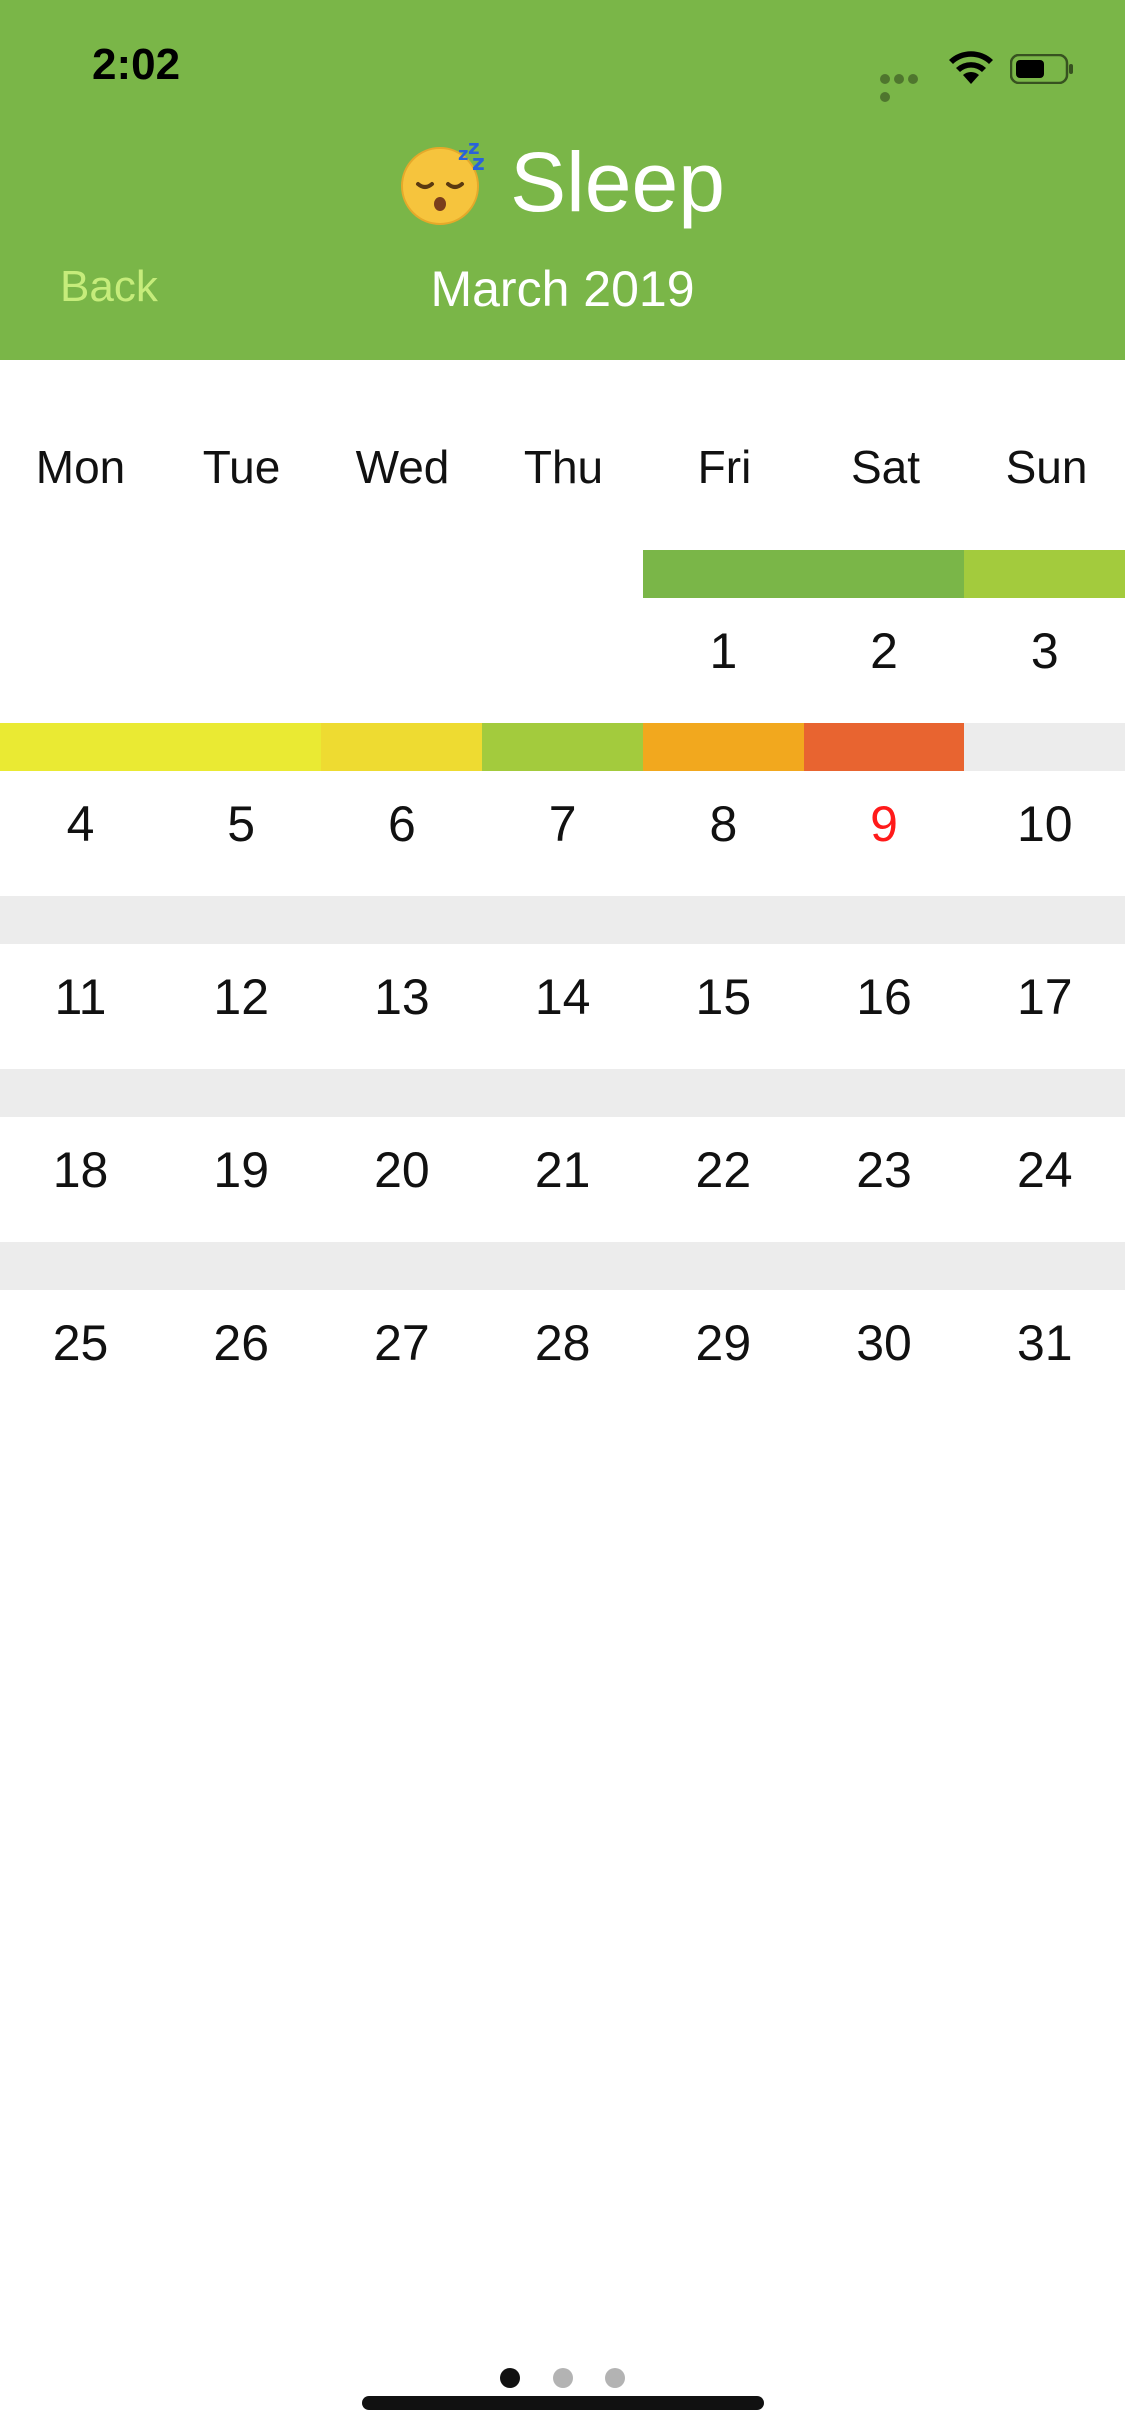 The height and width of the screenshot is (2436, 1125). What do you see at coordinates (562, 997) in the screenshot?
I see `calendar-day-14: 14` at bounding box center [562, 997].